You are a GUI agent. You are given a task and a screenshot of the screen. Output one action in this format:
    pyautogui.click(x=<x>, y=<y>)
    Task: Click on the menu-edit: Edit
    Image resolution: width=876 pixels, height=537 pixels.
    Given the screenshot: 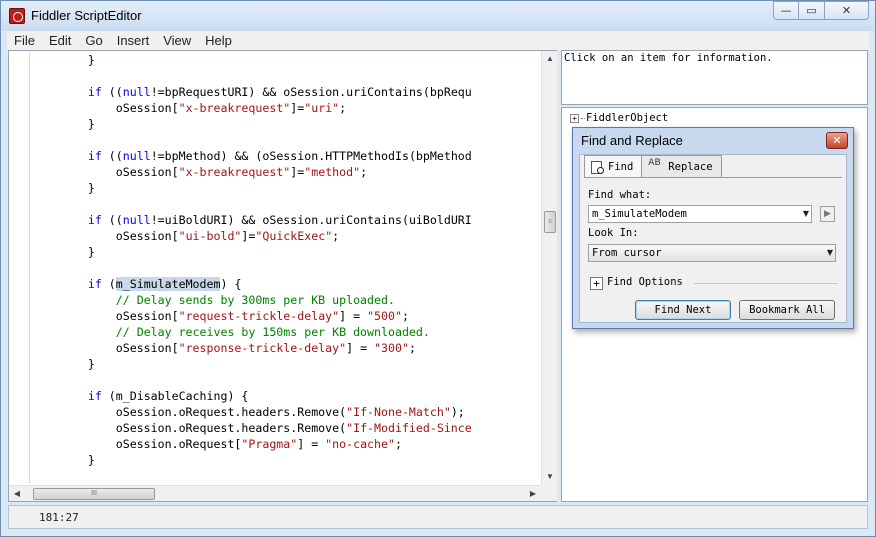 What is the action you would take?
    pyautogui.click(x=60, y=41)
    